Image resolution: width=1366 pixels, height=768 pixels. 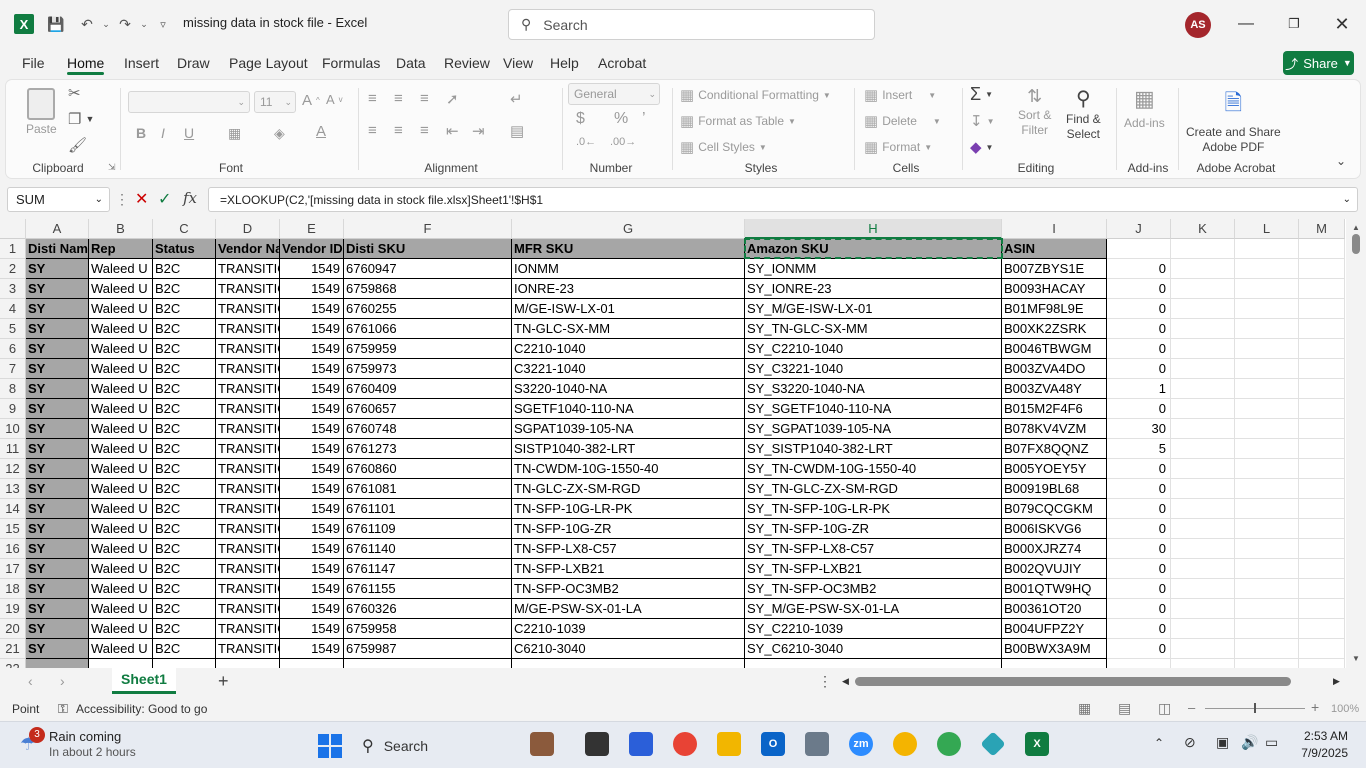 What do you see at coordinates (1345, 709) in the screenshot?
I see `zoom-level: 100%` at bounding box center [1345, 709].